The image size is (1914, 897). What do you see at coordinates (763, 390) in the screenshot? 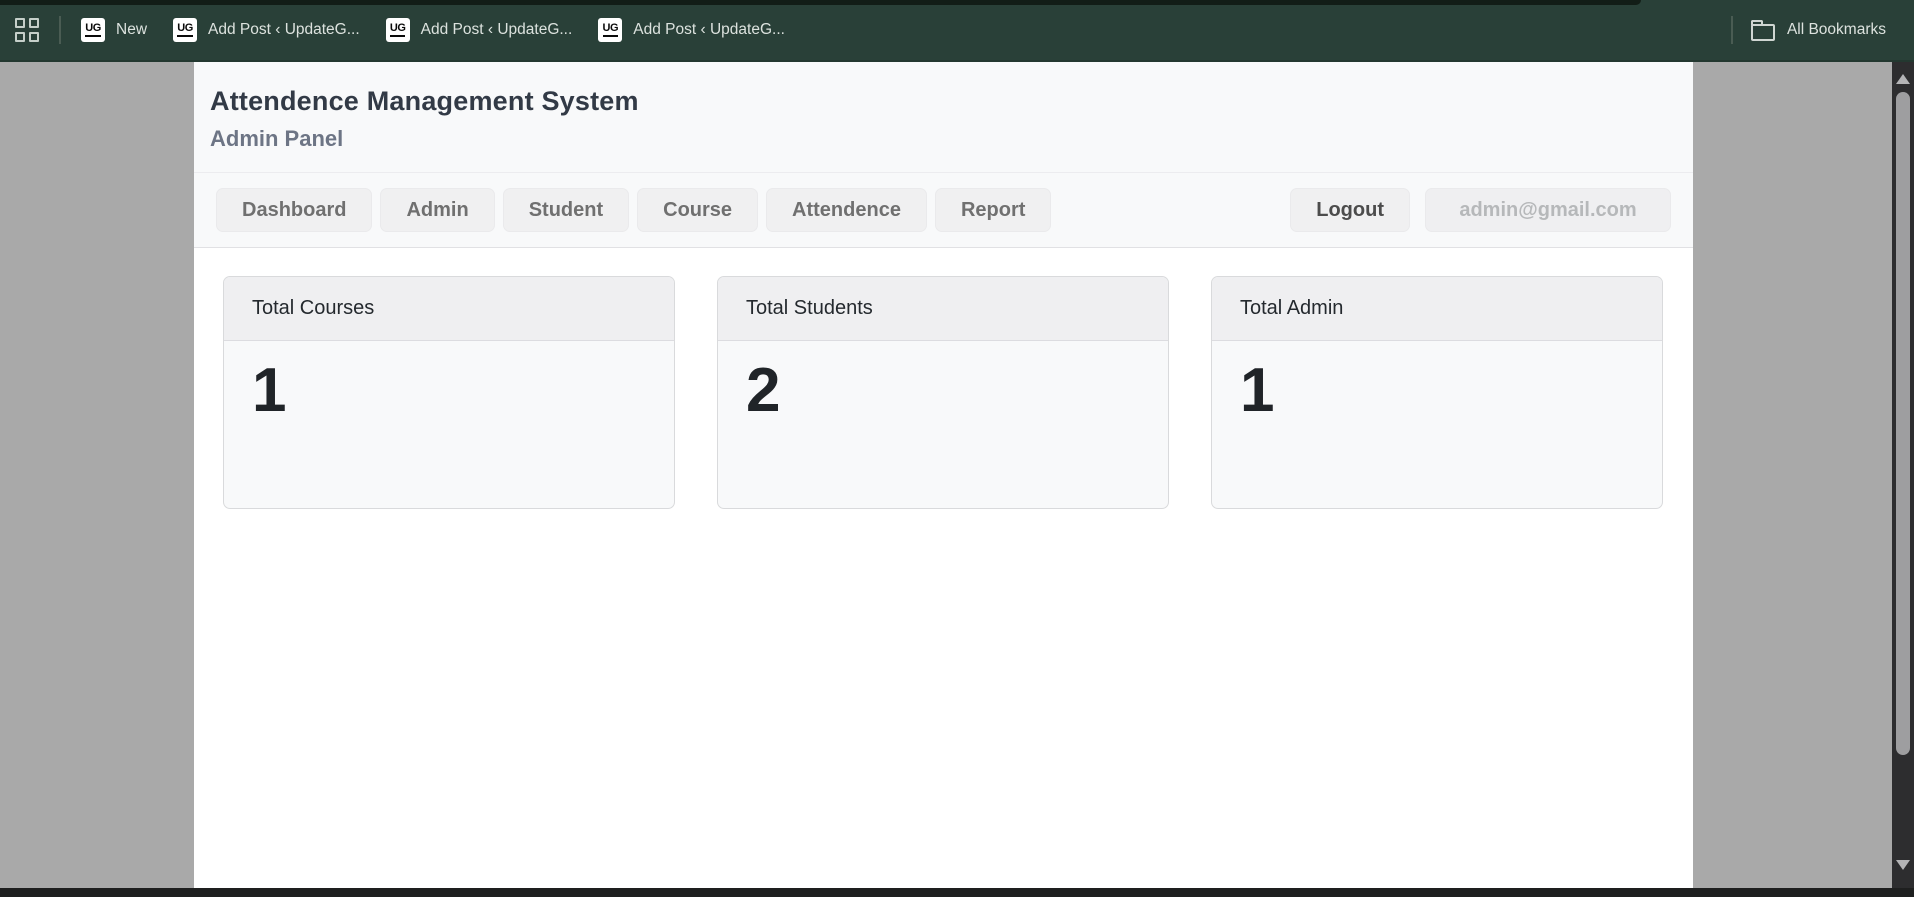
I see `card-value: 2` at bounding box center [763, 390].